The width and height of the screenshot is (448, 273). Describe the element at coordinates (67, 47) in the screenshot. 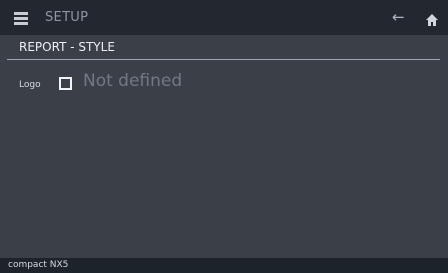

I see `section-title: REPORT - STYLE` at that location.